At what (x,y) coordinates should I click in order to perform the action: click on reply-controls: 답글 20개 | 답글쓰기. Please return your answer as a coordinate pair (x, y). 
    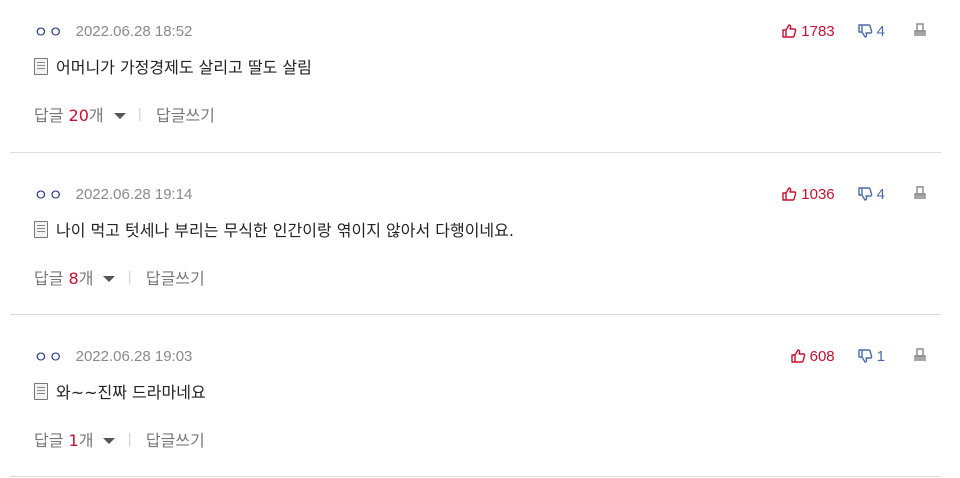
    Looking at the image, I should click on (124, 114).